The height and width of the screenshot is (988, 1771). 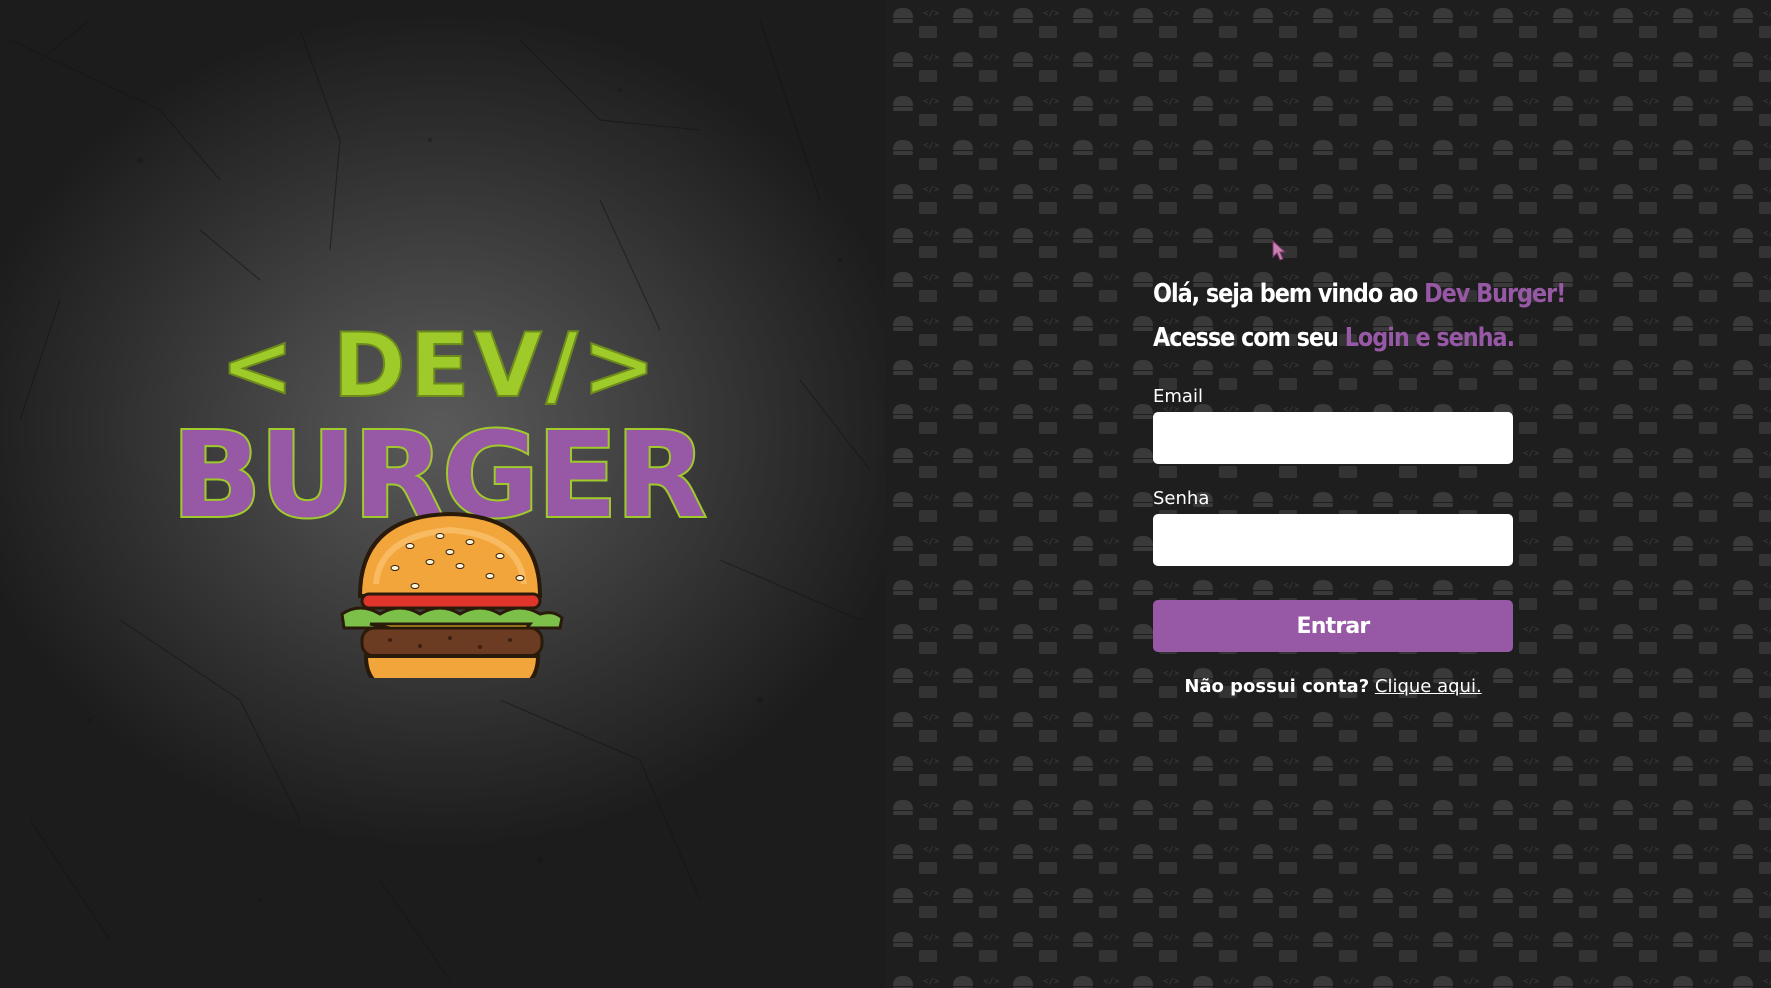 I want to click on mouse-pointer-icon, so click(x=1279, y=250).